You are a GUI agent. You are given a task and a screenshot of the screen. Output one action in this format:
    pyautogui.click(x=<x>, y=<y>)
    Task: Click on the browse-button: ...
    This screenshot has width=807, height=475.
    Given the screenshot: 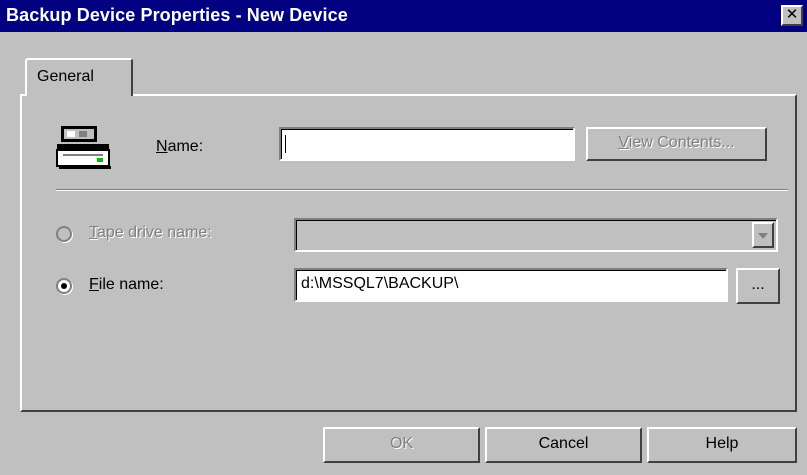 What is the action you would take?
    pyautogui.click(x=758, y=286)
    